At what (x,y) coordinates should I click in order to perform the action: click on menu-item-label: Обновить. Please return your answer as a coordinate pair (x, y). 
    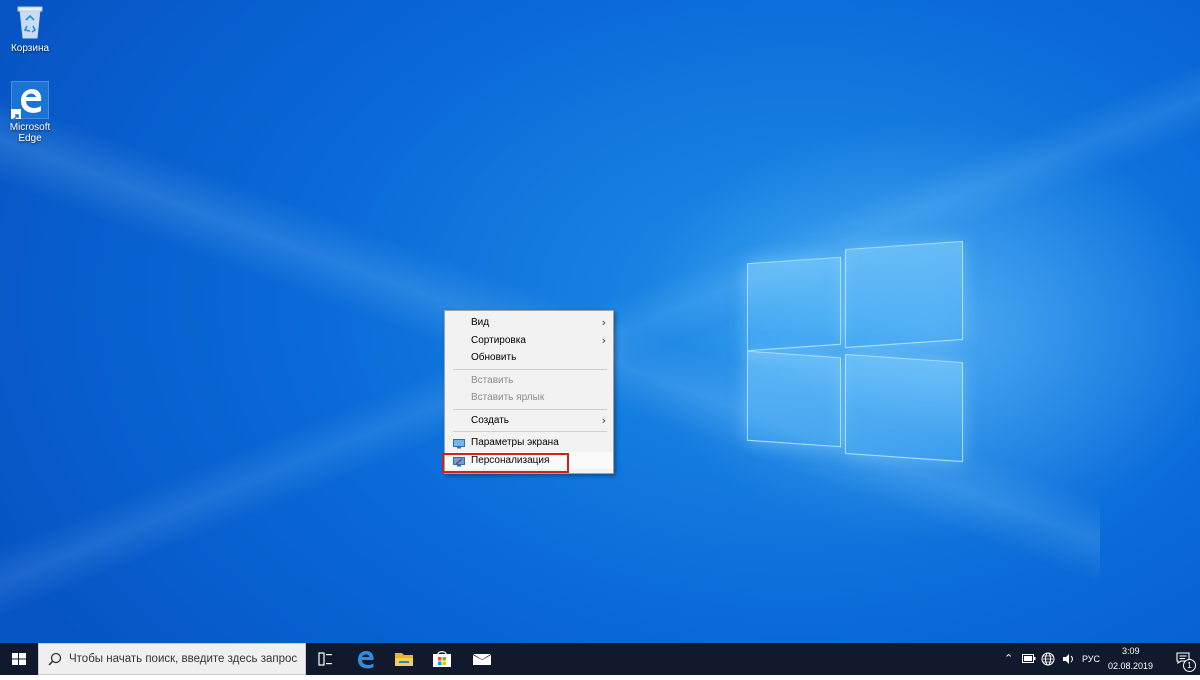
    Looking at the image, I should click on (494, 357).